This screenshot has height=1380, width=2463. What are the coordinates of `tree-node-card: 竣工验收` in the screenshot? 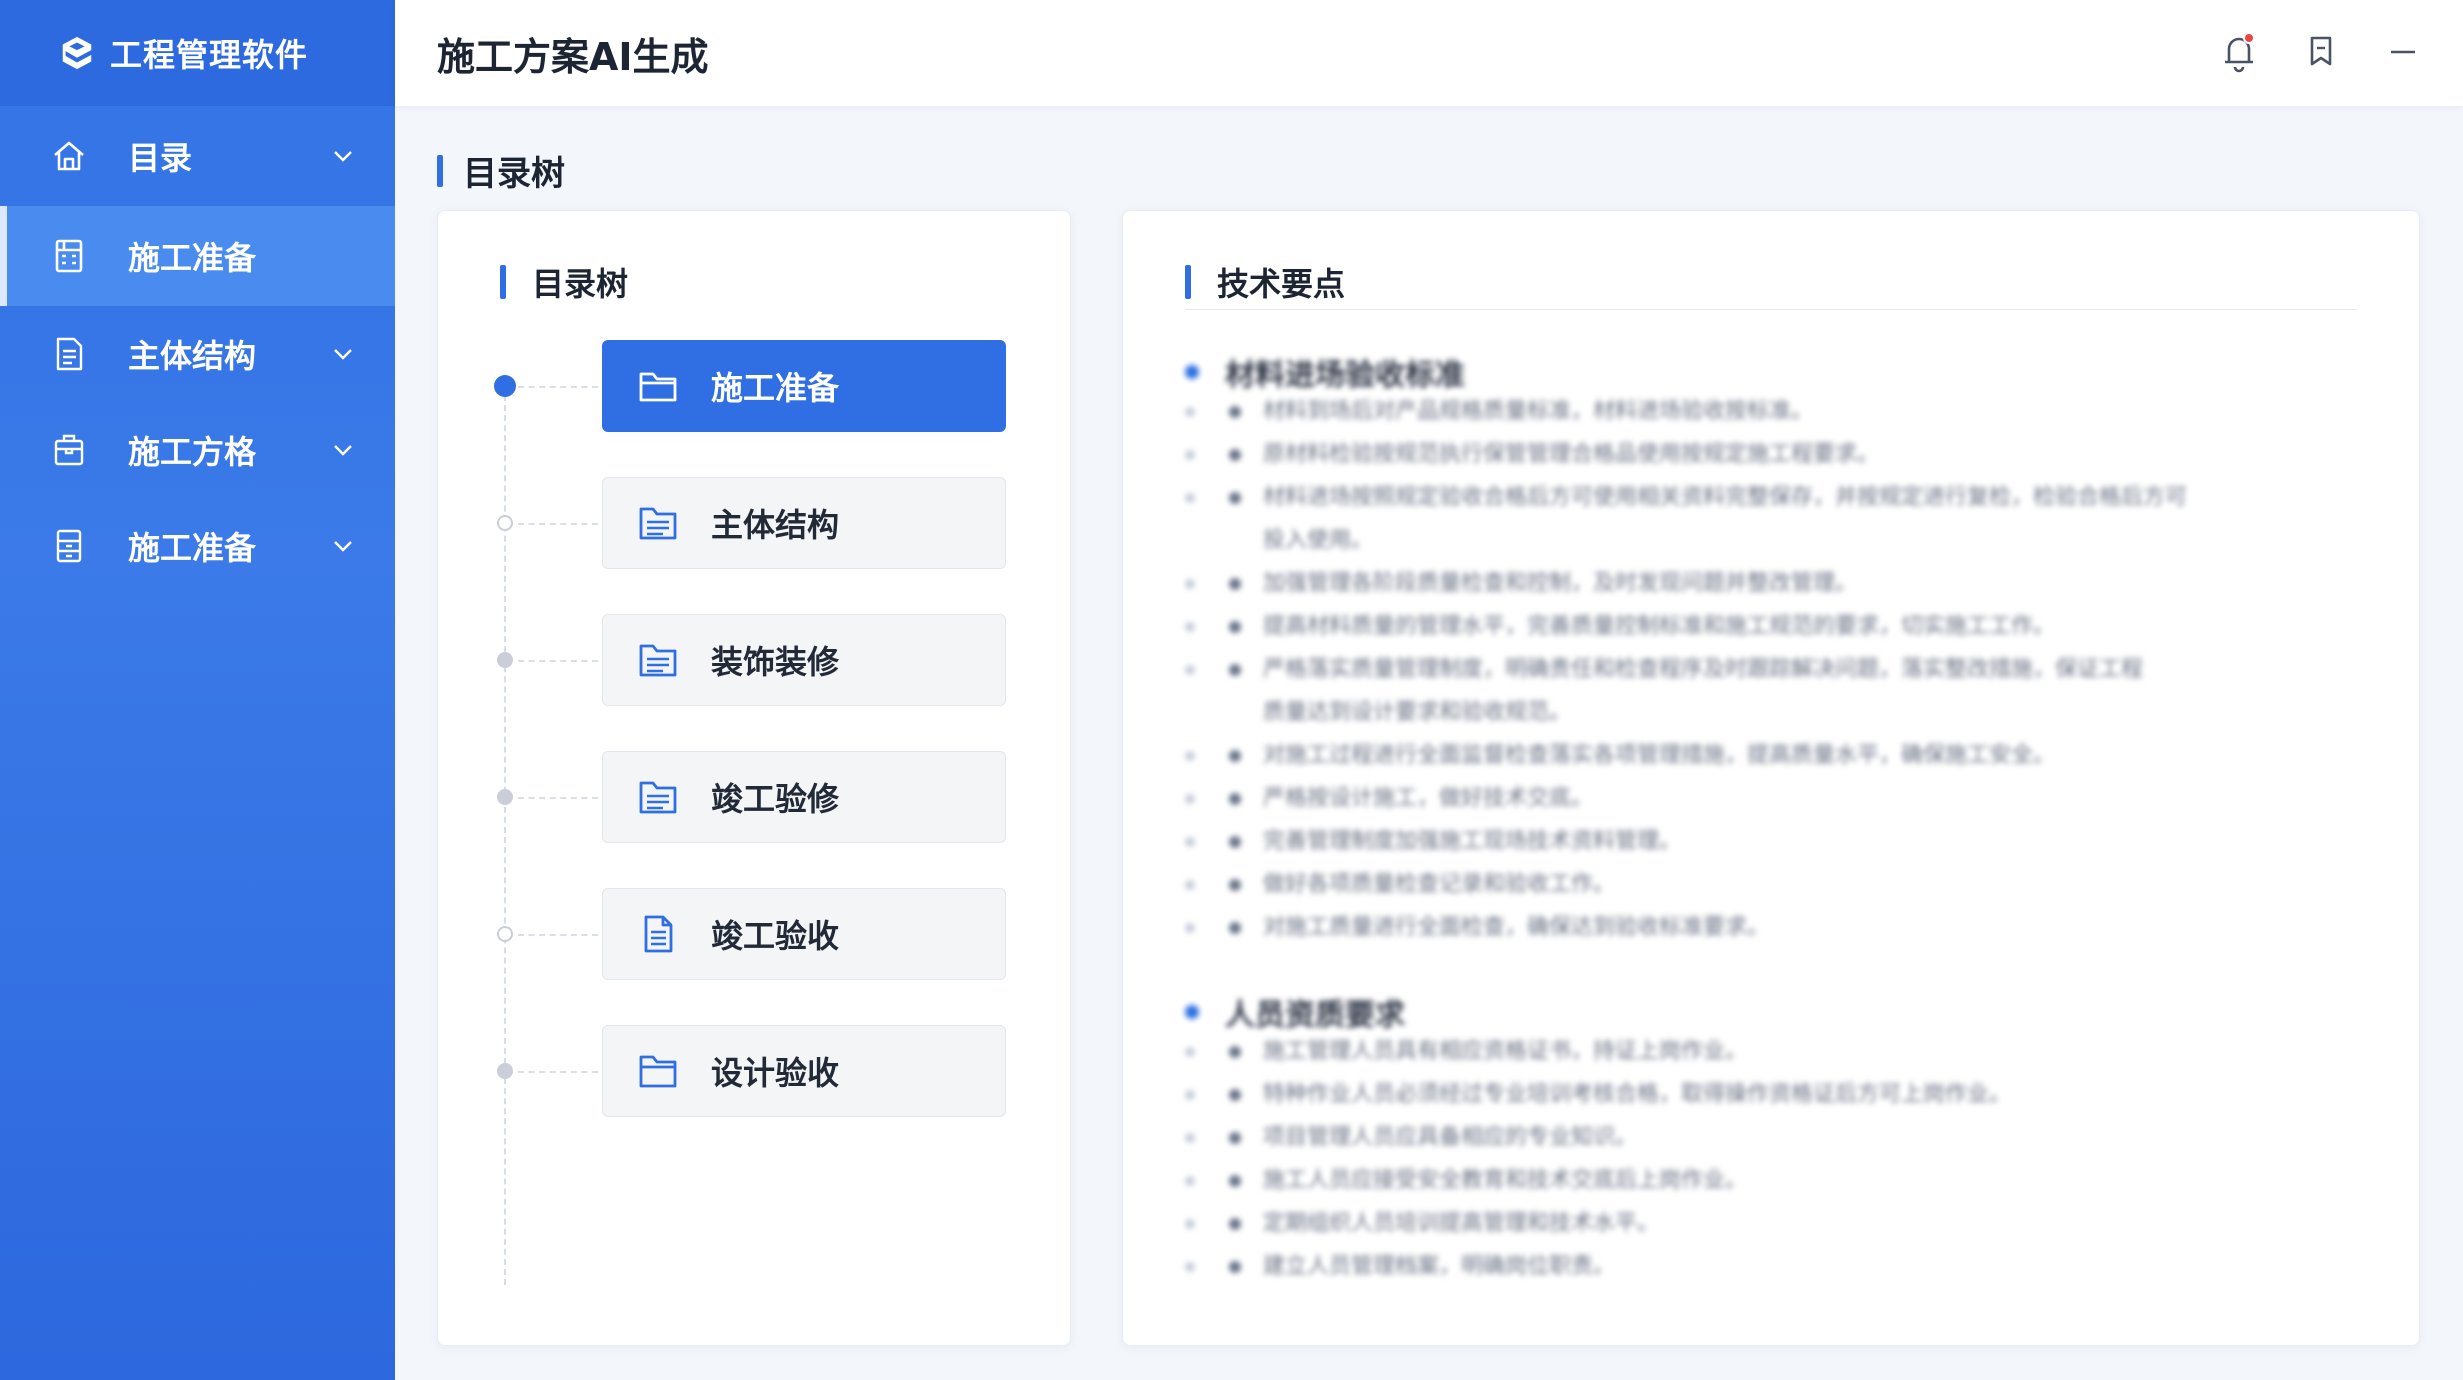 It's located at (804, 934).